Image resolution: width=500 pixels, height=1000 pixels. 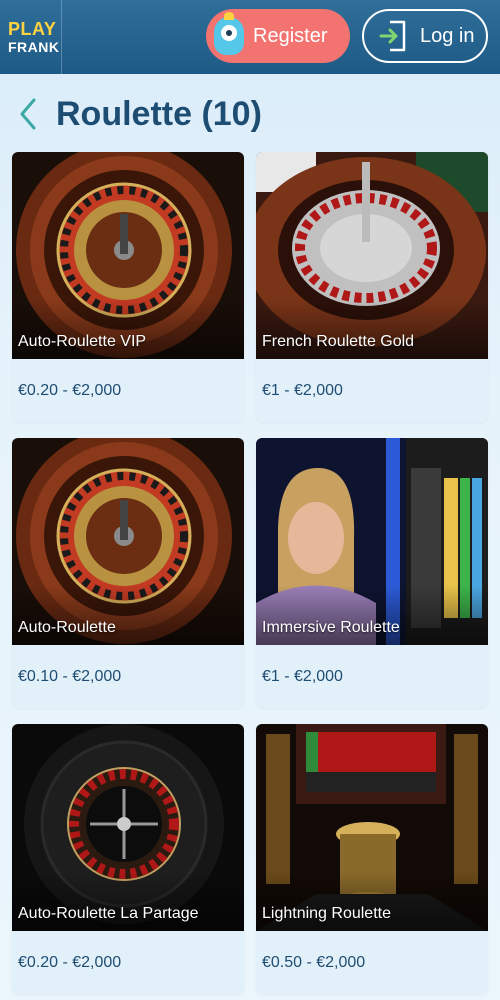 I want to click on top-header: PLAY FRANK Register Log in, so click(x=250, y=37).